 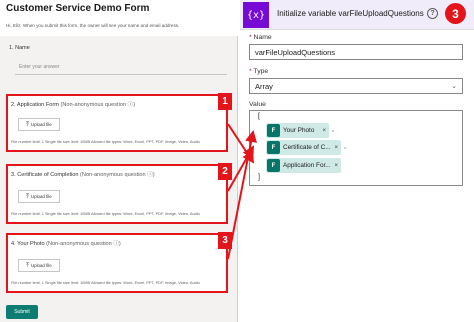 What do you see at coordinates (455, 13) in the screenshot?
I see `callout-badge-3-circle: 3` at bounding box center [455, 13].